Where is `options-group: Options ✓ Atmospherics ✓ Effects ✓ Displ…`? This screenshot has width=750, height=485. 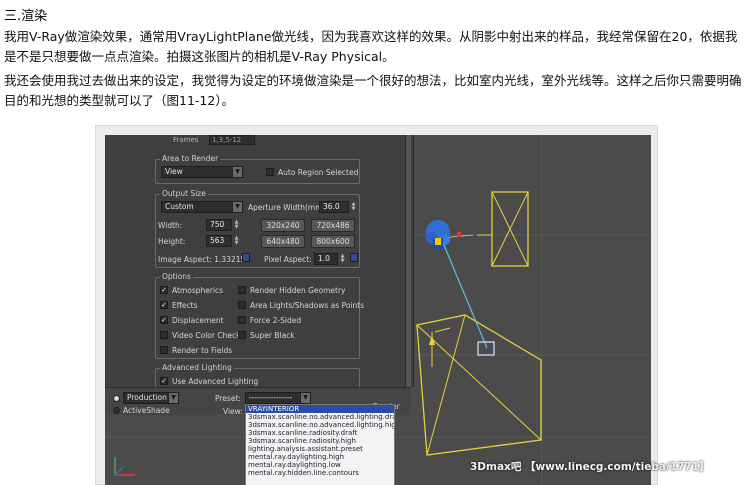
options-group: Options ✓ Atmospherics ✓ Effects ✓ Displ… is located at coordinates (259, 315).